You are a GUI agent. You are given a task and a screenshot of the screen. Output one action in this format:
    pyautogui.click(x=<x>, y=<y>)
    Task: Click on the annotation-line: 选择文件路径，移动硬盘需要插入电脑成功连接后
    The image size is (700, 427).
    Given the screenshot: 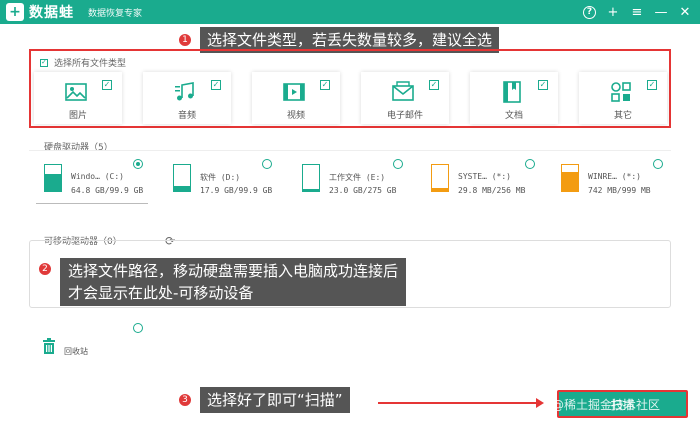 What is the action you would take?
    pyautogui.click(x=233, y=271)
    